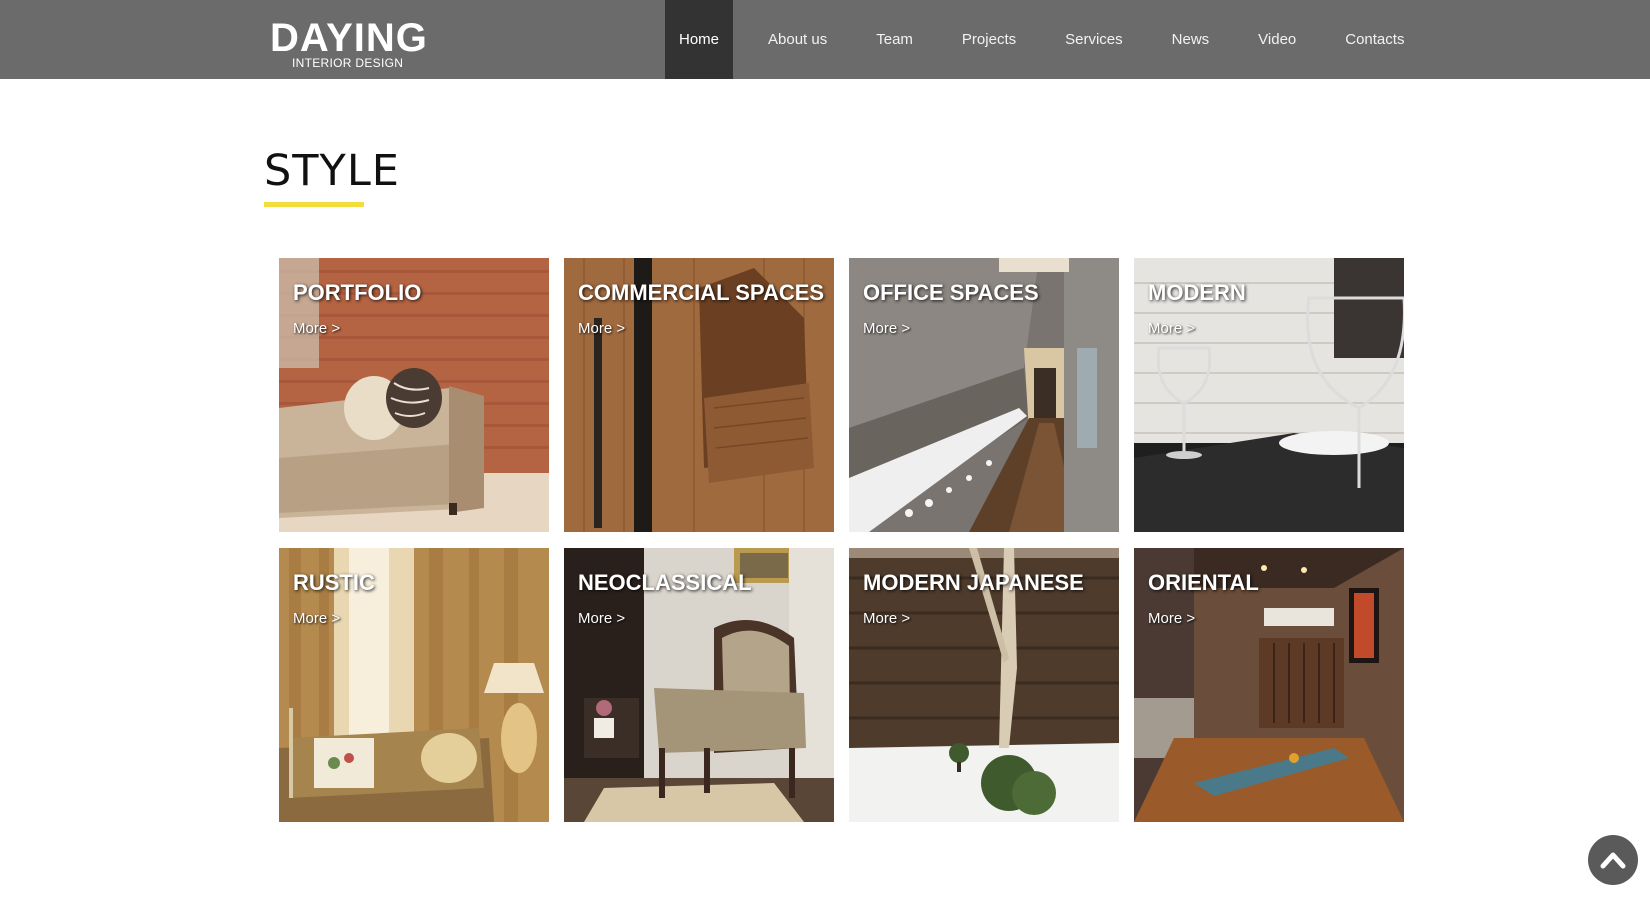  I want to click on tile-title: ORIENTAL, so click(1203, 582).